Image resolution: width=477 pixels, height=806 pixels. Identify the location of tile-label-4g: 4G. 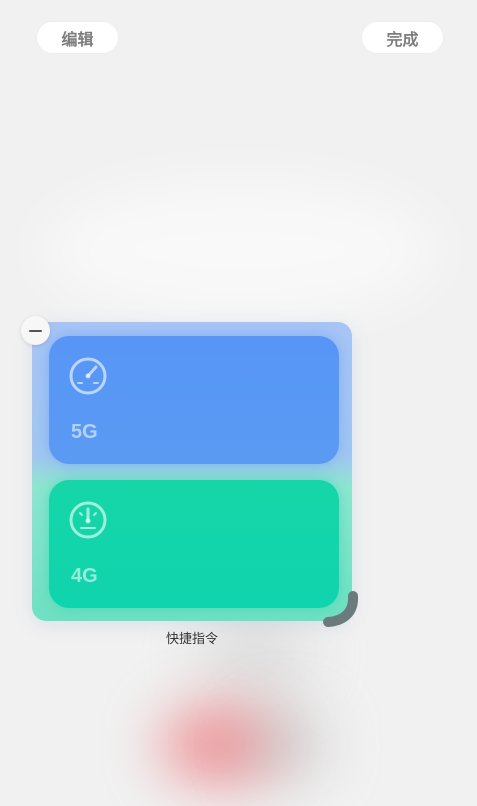
(84, 576).